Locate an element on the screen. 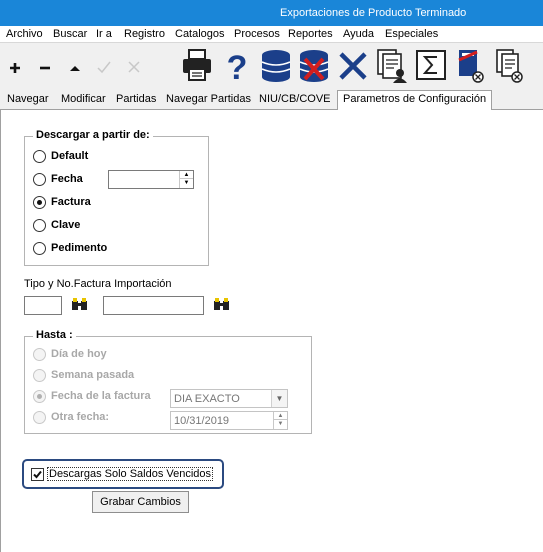 The image size is (543, 552). otra-fecha-spinner: ▲ ▼ is located at coordinates (280, 420).